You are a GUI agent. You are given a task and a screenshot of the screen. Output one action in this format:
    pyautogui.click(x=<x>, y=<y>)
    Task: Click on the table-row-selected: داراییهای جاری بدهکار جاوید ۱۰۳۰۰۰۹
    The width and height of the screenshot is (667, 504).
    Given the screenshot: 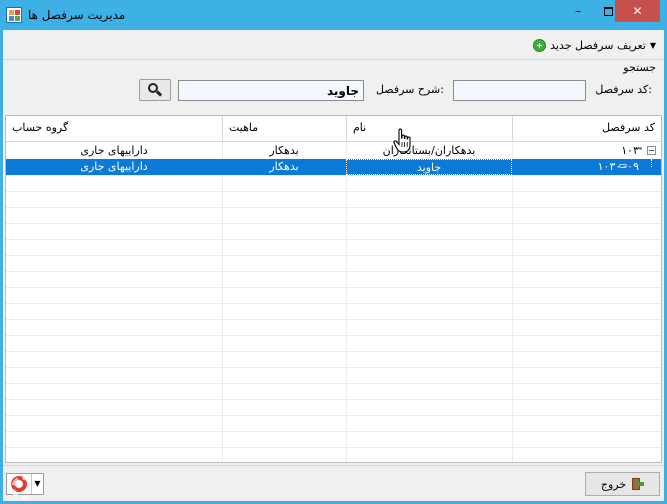 What is the action you would take?
    pyautogui.click(x=333, y=167)
    